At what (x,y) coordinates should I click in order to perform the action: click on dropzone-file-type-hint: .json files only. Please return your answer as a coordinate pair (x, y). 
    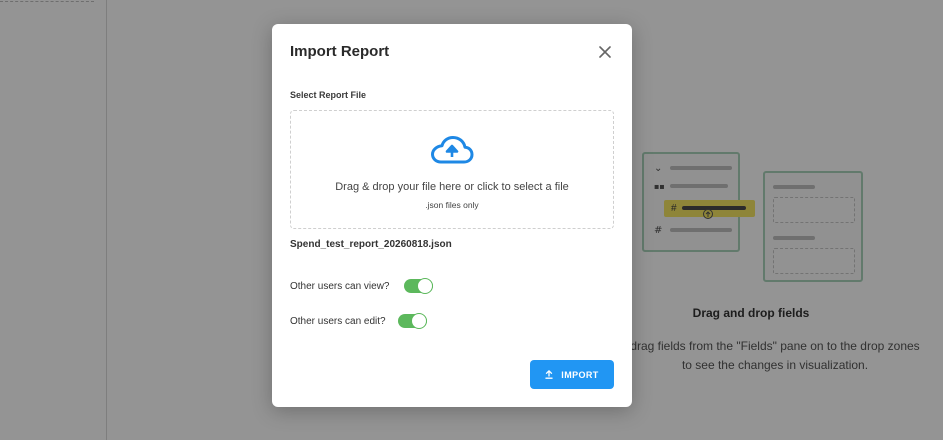
    Looking at the image, I should click on (452, 205).